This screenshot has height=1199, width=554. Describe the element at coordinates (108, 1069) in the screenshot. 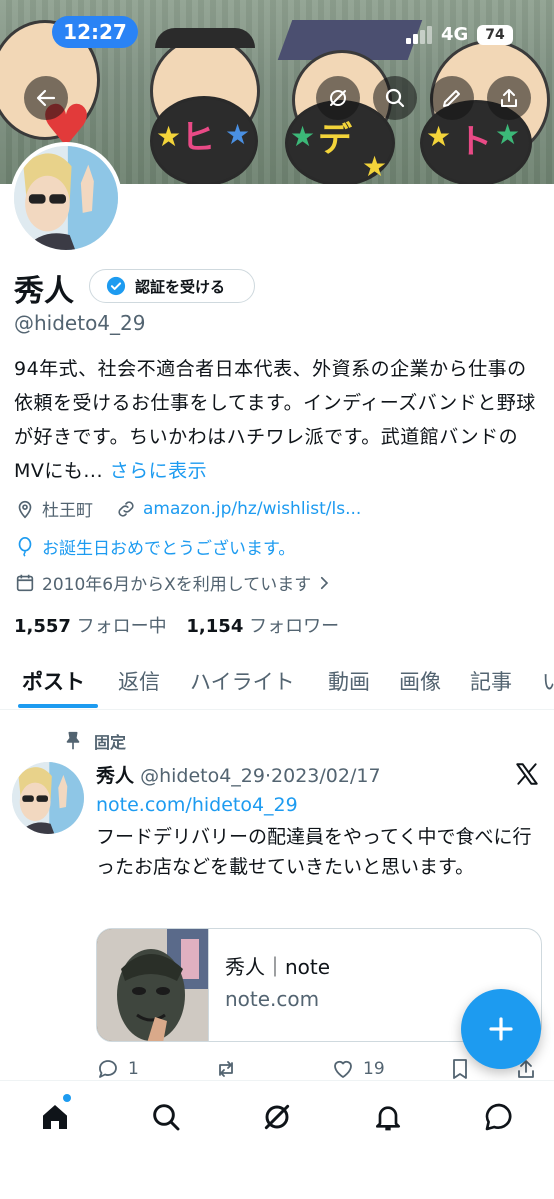

I see `reply-icon` at that location.